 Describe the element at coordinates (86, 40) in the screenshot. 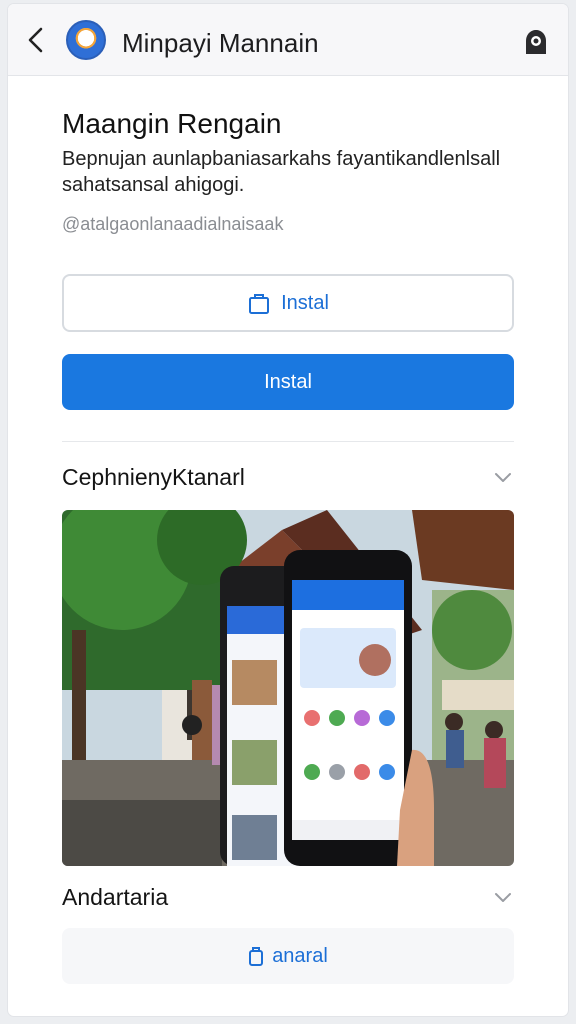

I see `app-logo` at that location.